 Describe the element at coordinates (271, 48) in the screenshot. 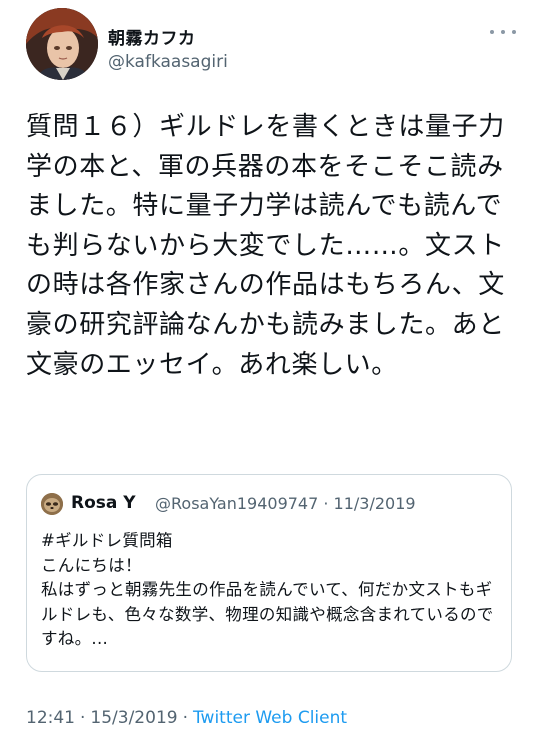

I see `tweet-header: 朝霧カフカ @kafkaasagiri` at that location.